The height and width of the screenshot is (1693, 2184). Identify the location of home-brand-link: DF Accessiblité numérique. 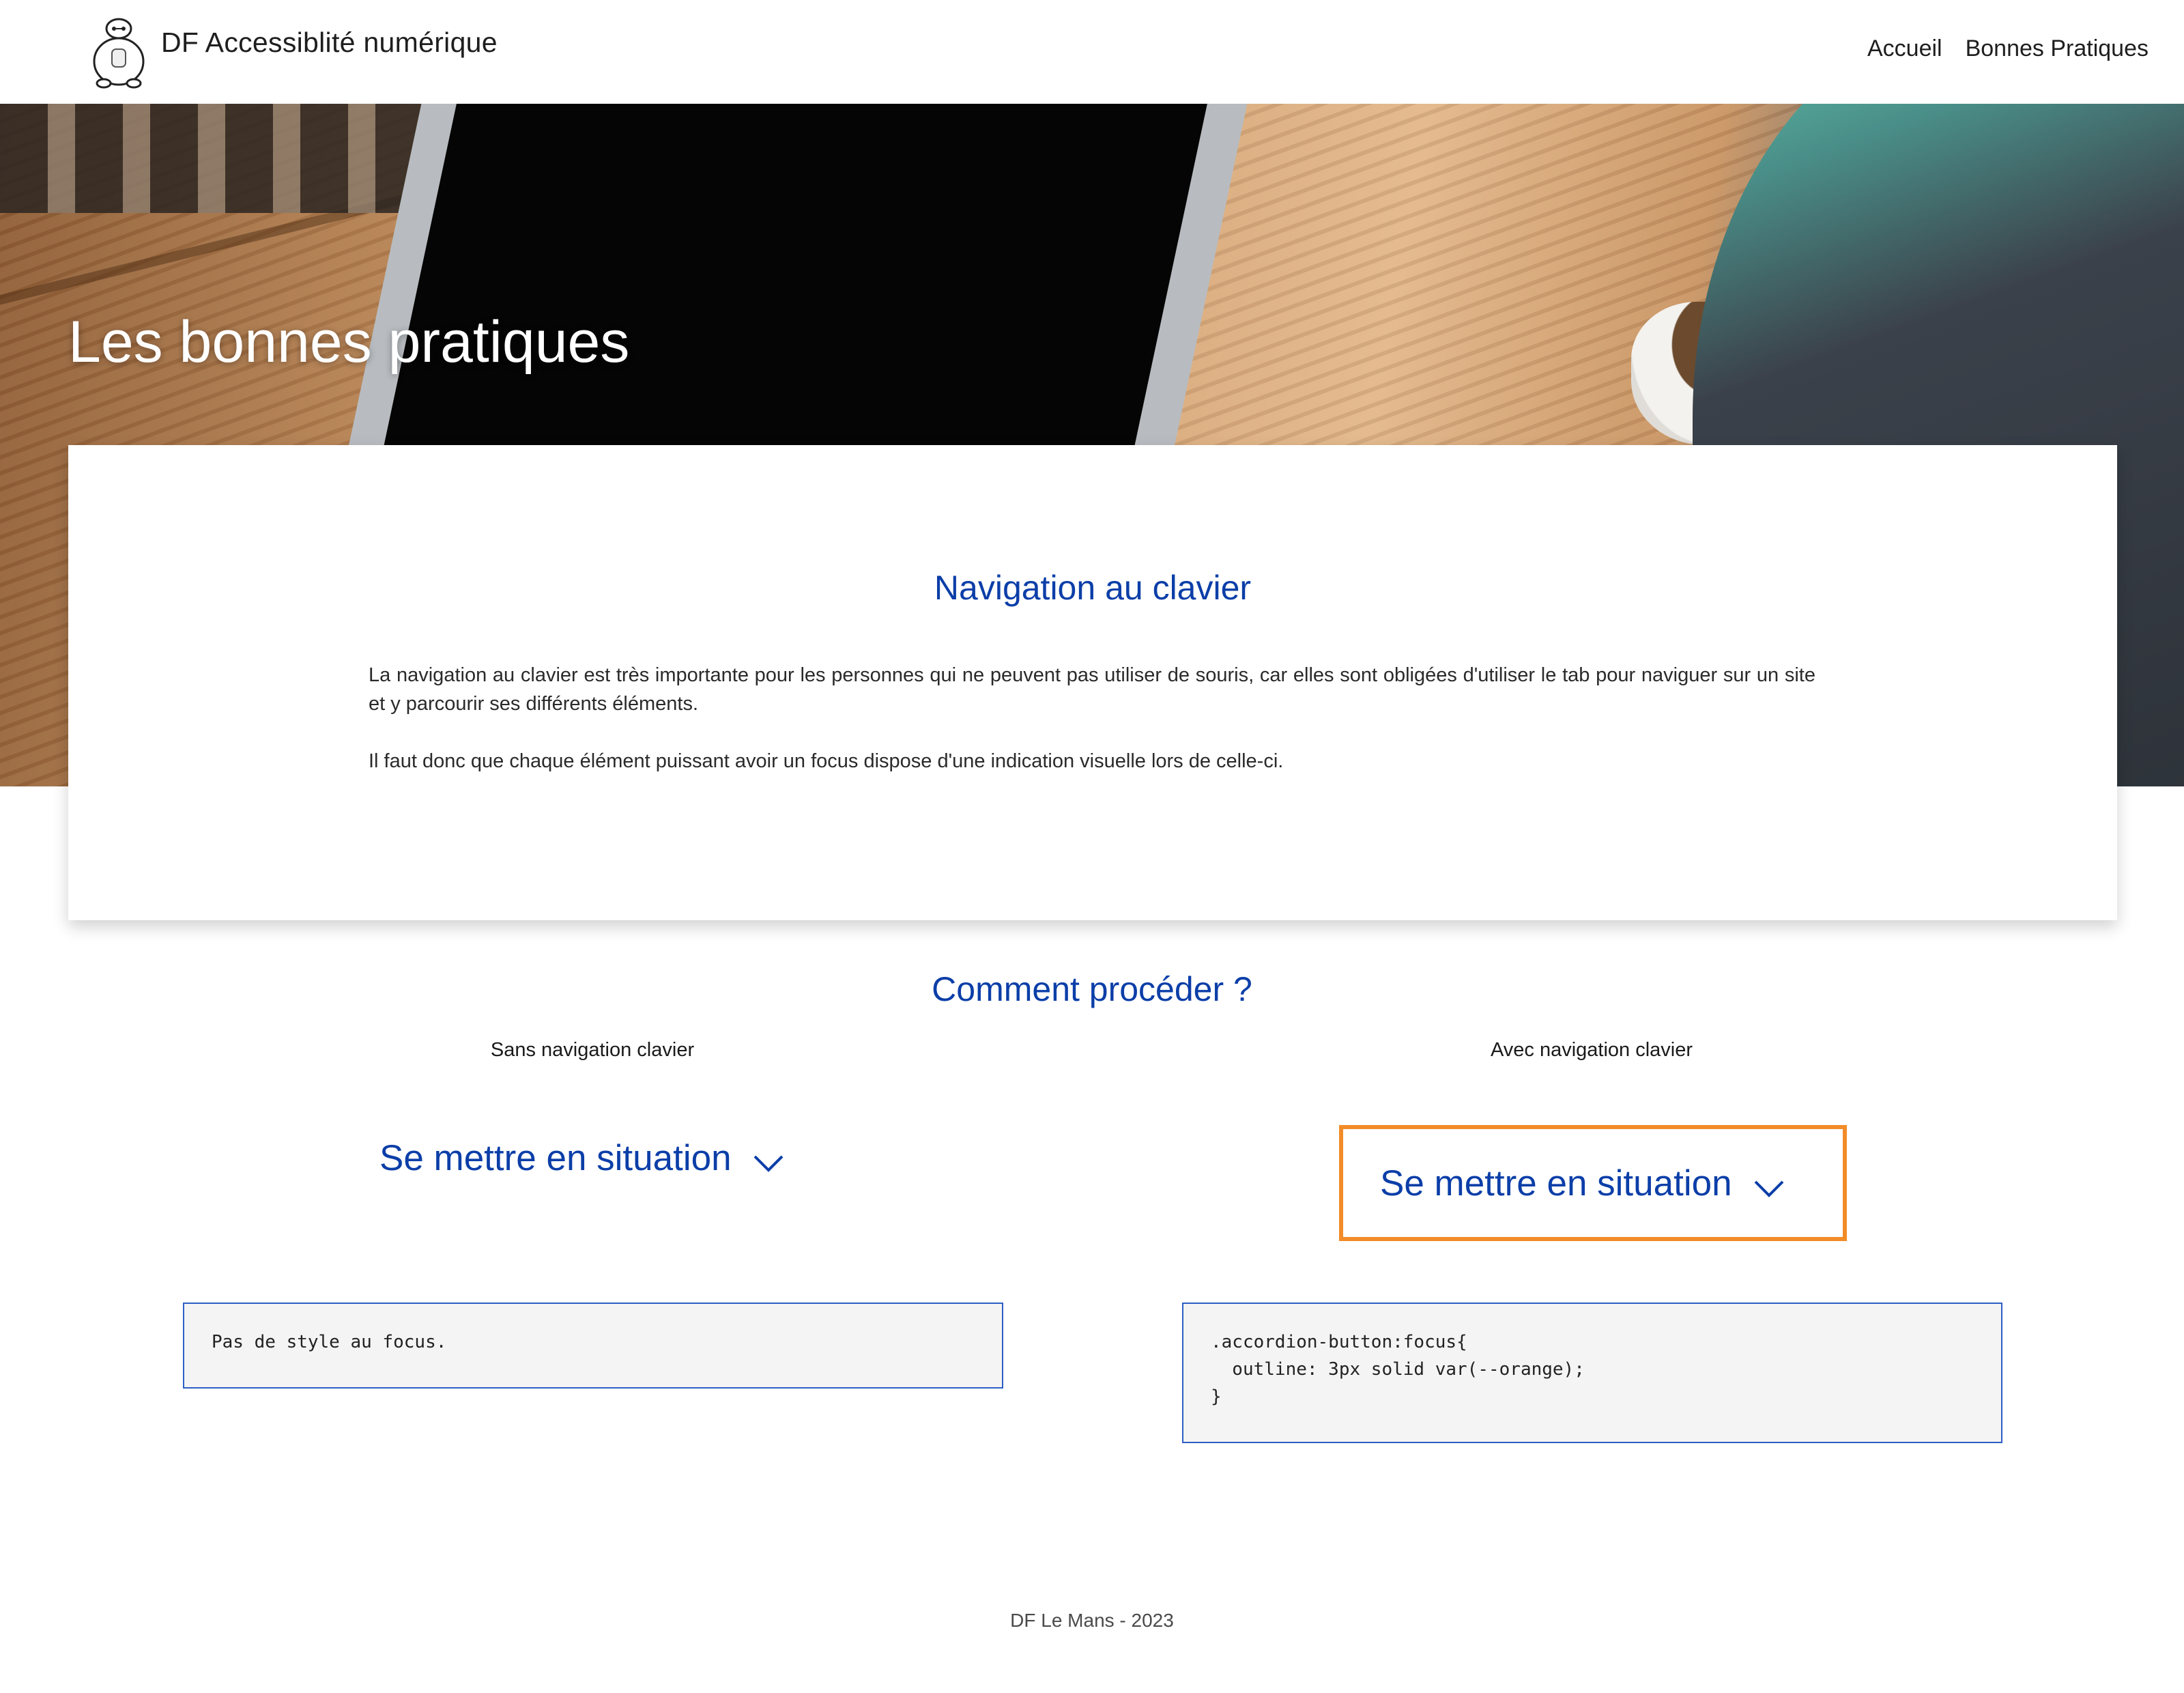
(292, 52).